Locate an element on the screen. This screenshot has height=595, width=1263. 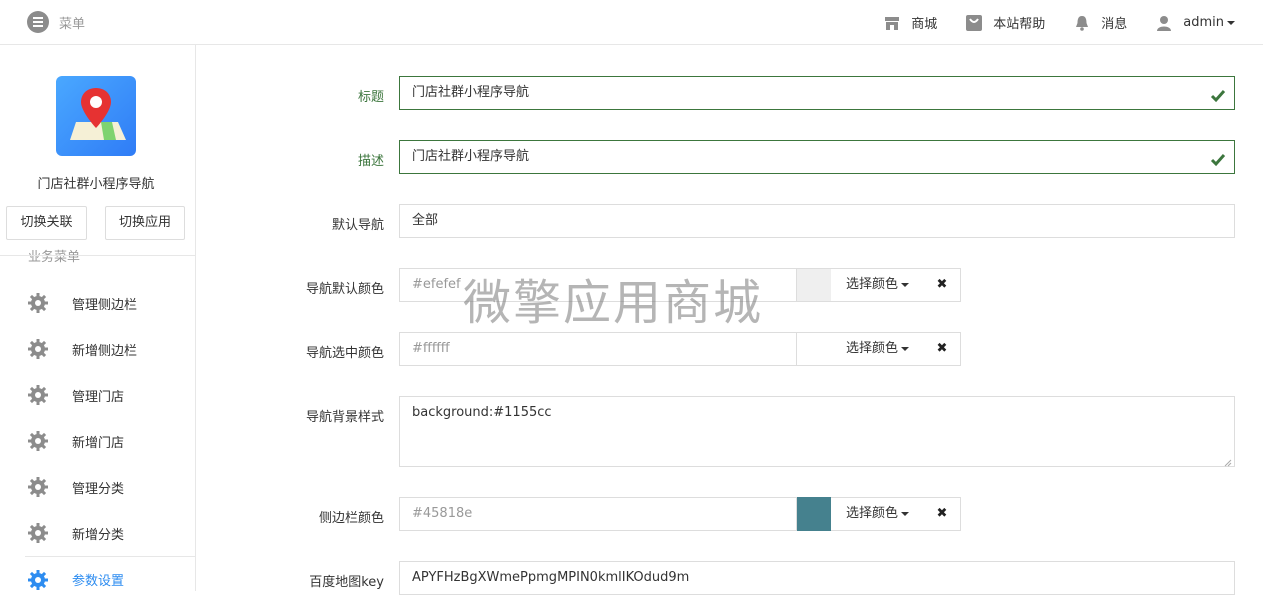
sidebar-item-label: 管理侧边栏 is located at coordinates (105, 305).